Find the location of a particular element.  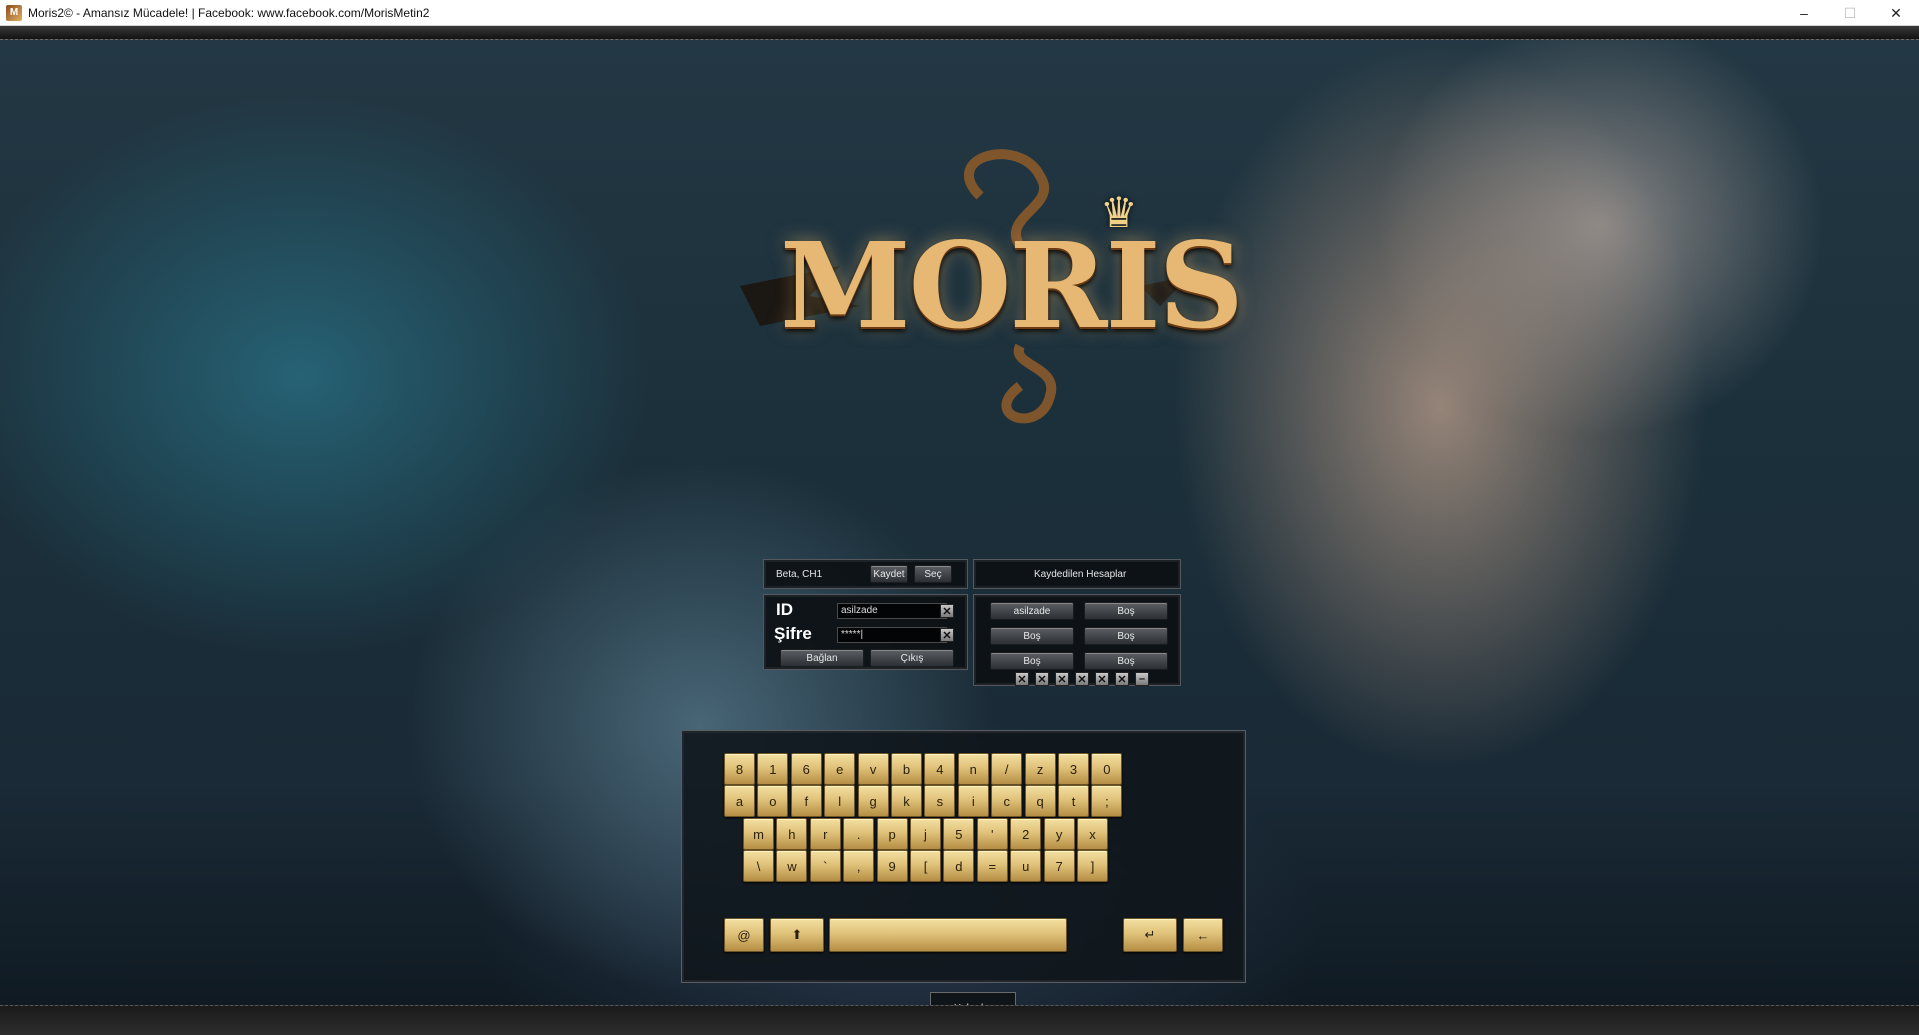

keyboard-key: z is located at coordinates (1040, 769).